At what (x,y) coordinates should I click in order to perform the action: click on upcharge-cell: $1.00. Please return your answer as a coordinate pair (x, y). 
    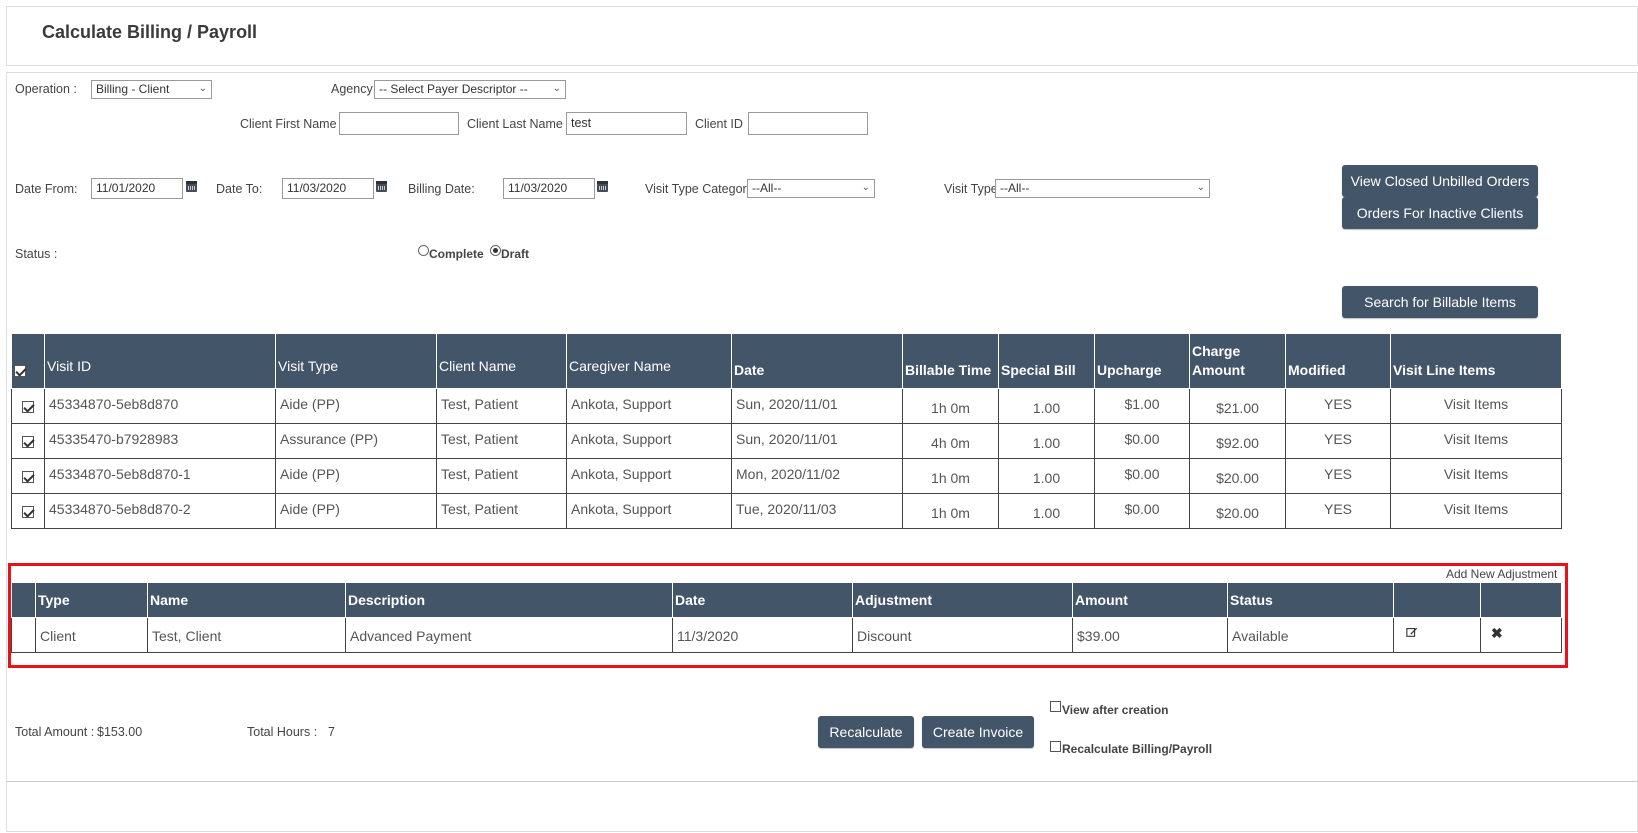
    Looking at the image, I should click on (1142, 406).